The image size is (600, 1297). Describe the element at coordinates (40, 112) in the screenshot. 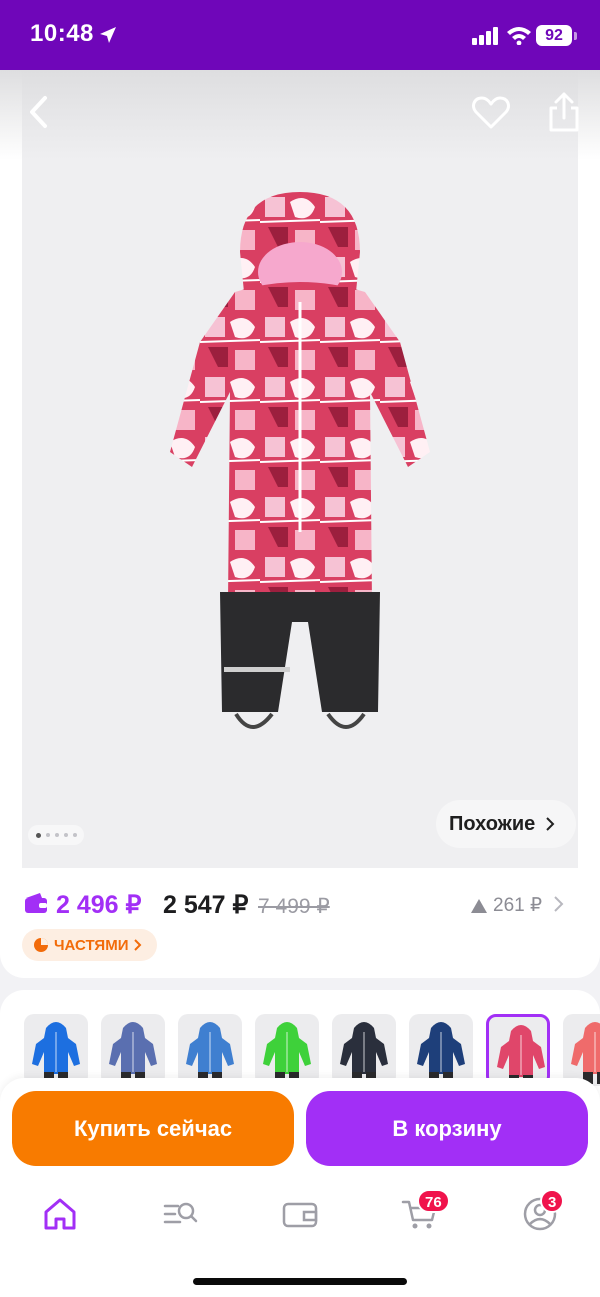

I see `chevron-left-icon` at that location.